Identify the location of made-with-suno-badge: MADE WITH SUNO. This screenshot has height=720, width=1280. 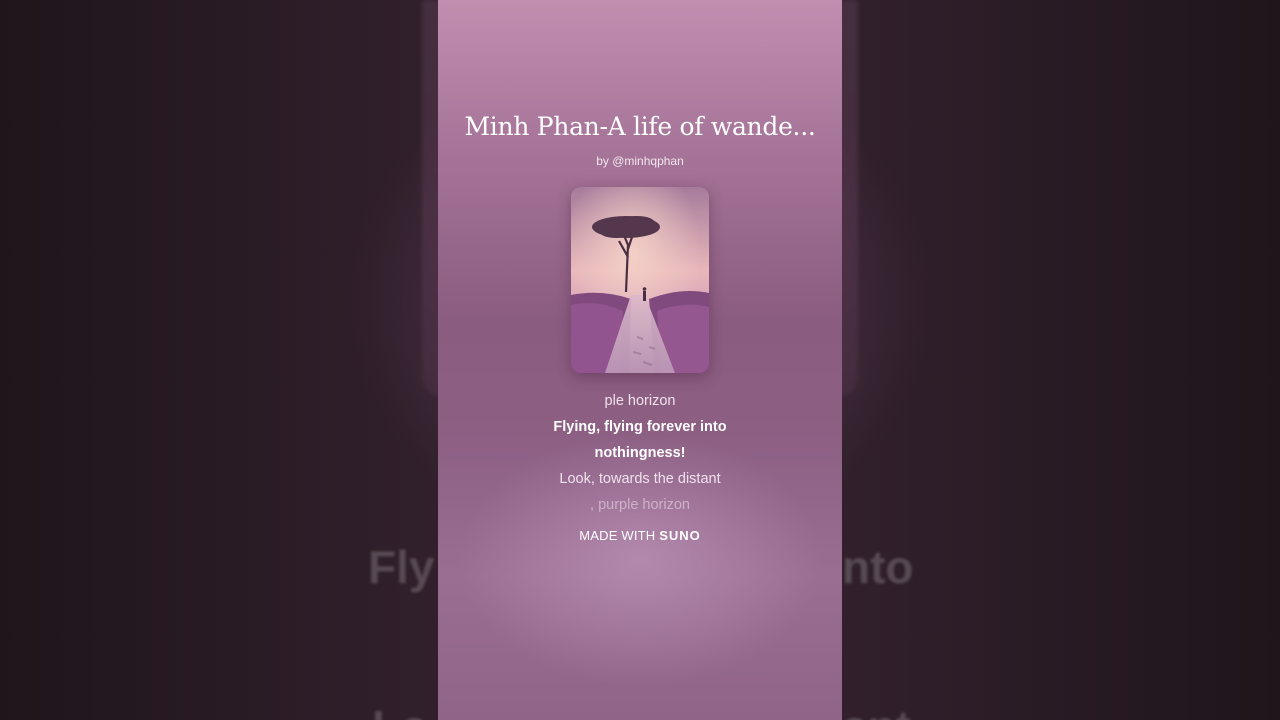
(640, 535).